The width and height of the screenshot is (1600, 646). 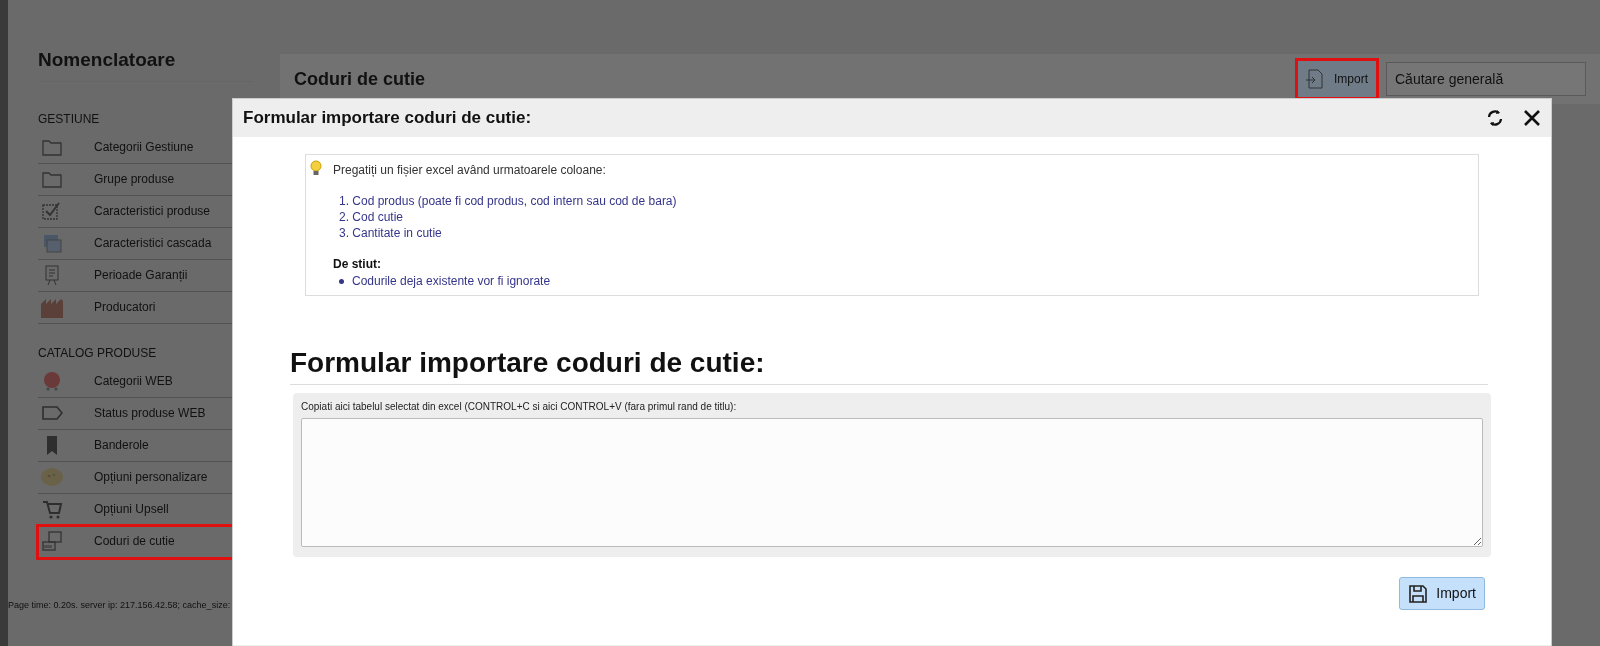 What do you see at coordinates (52, 211) in the screenshot?
I see `checkbox-icon` at bounding box center [52, 211].